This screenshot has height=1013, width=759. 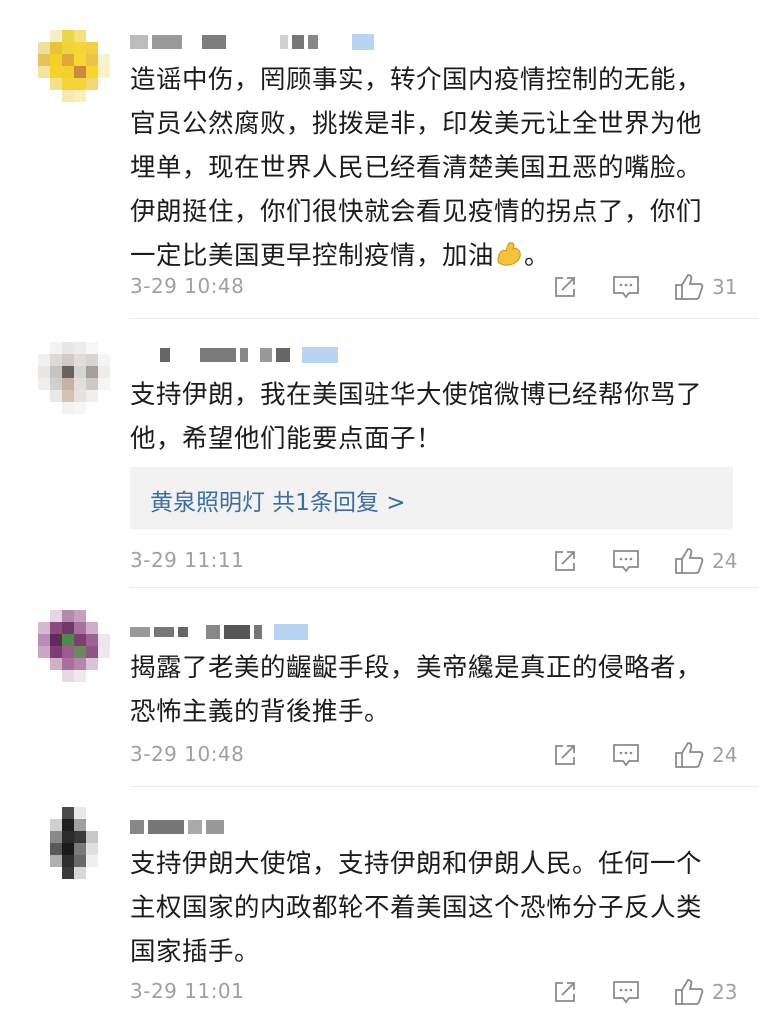 I want to click on comment-time: 3-29 11:01, so click(x=187, y=991).